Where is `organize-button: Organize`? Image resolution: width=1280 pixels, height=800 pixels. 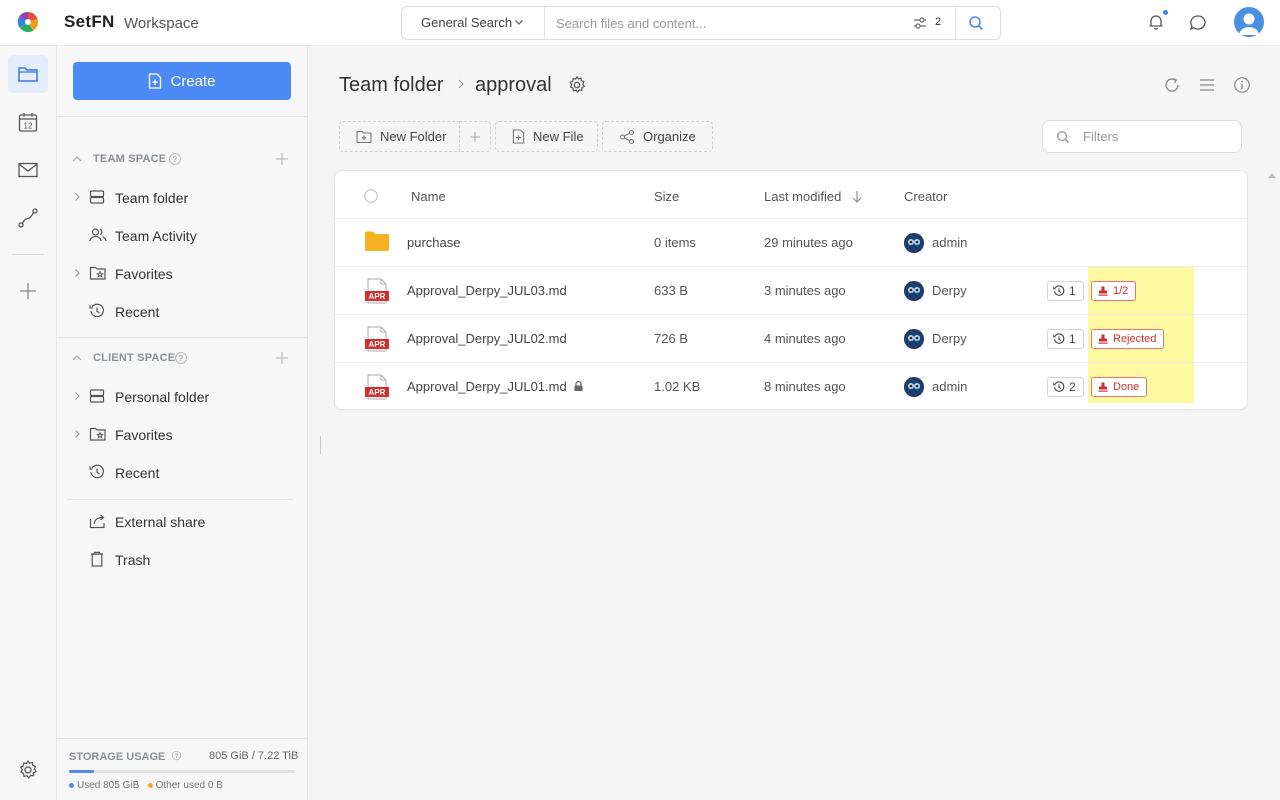 organize-button: Organize is located at coordinates (657, 136).